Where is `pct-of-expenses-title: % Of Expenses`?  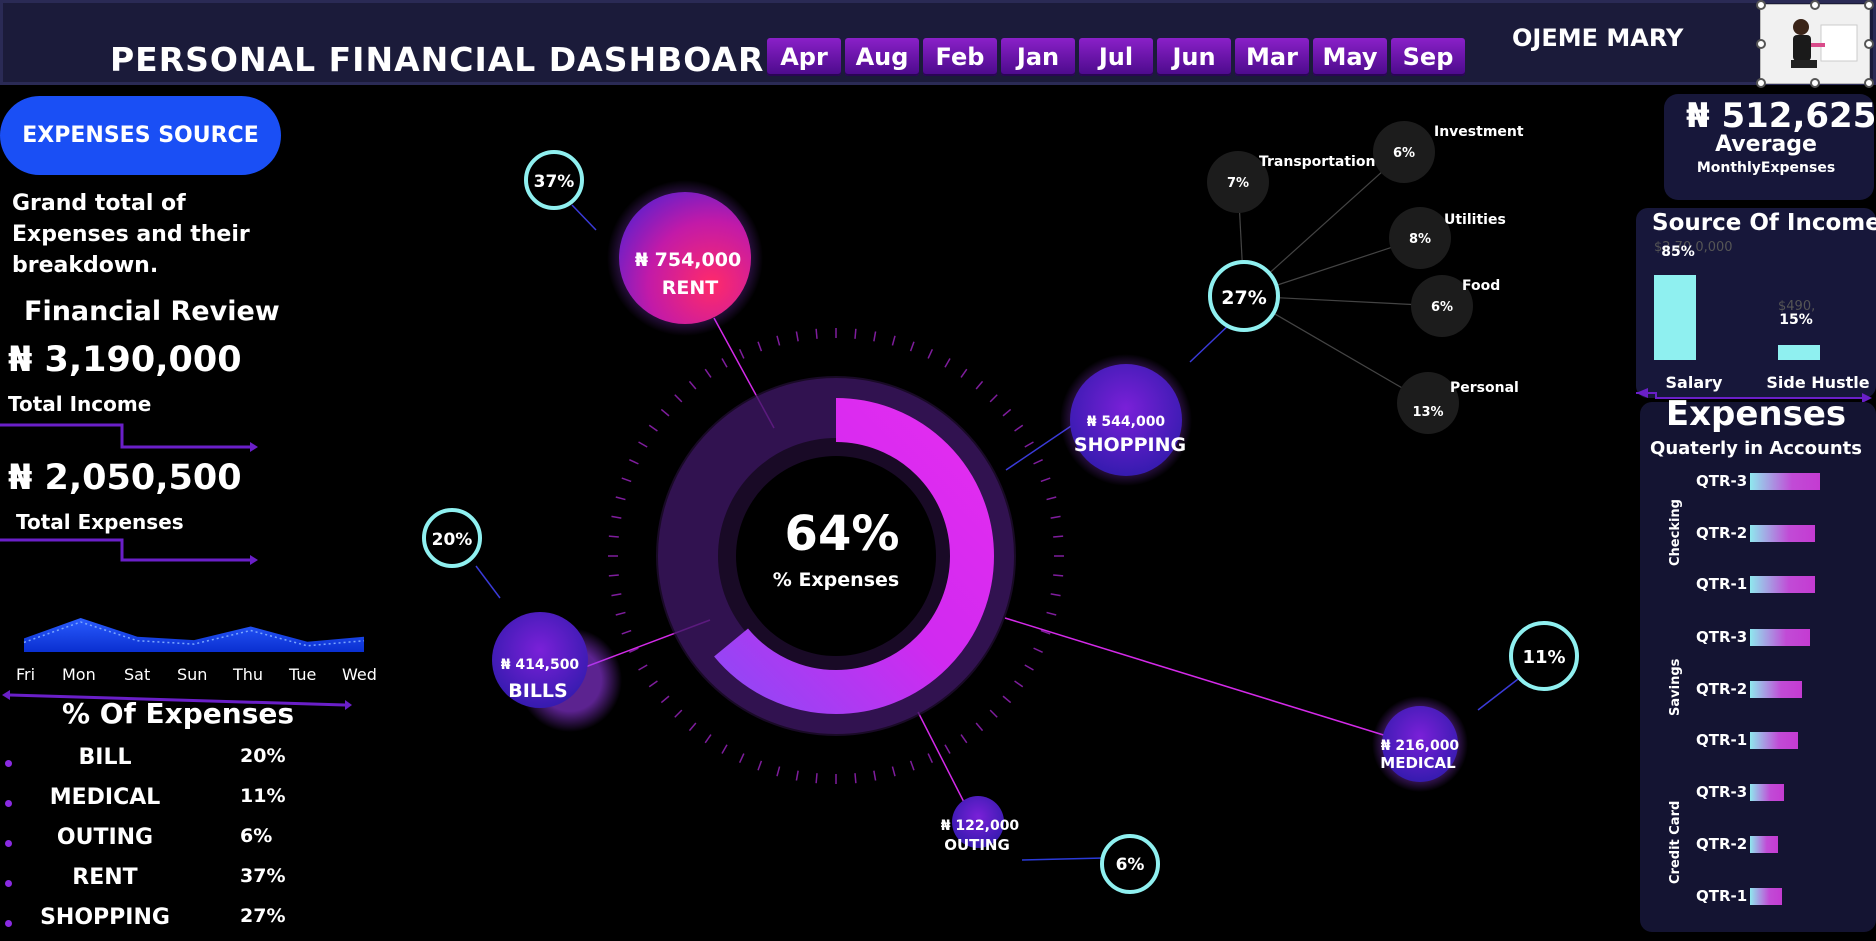
pct-of-expenses-title: % Of Expenses is located at coordinates (178, 713).